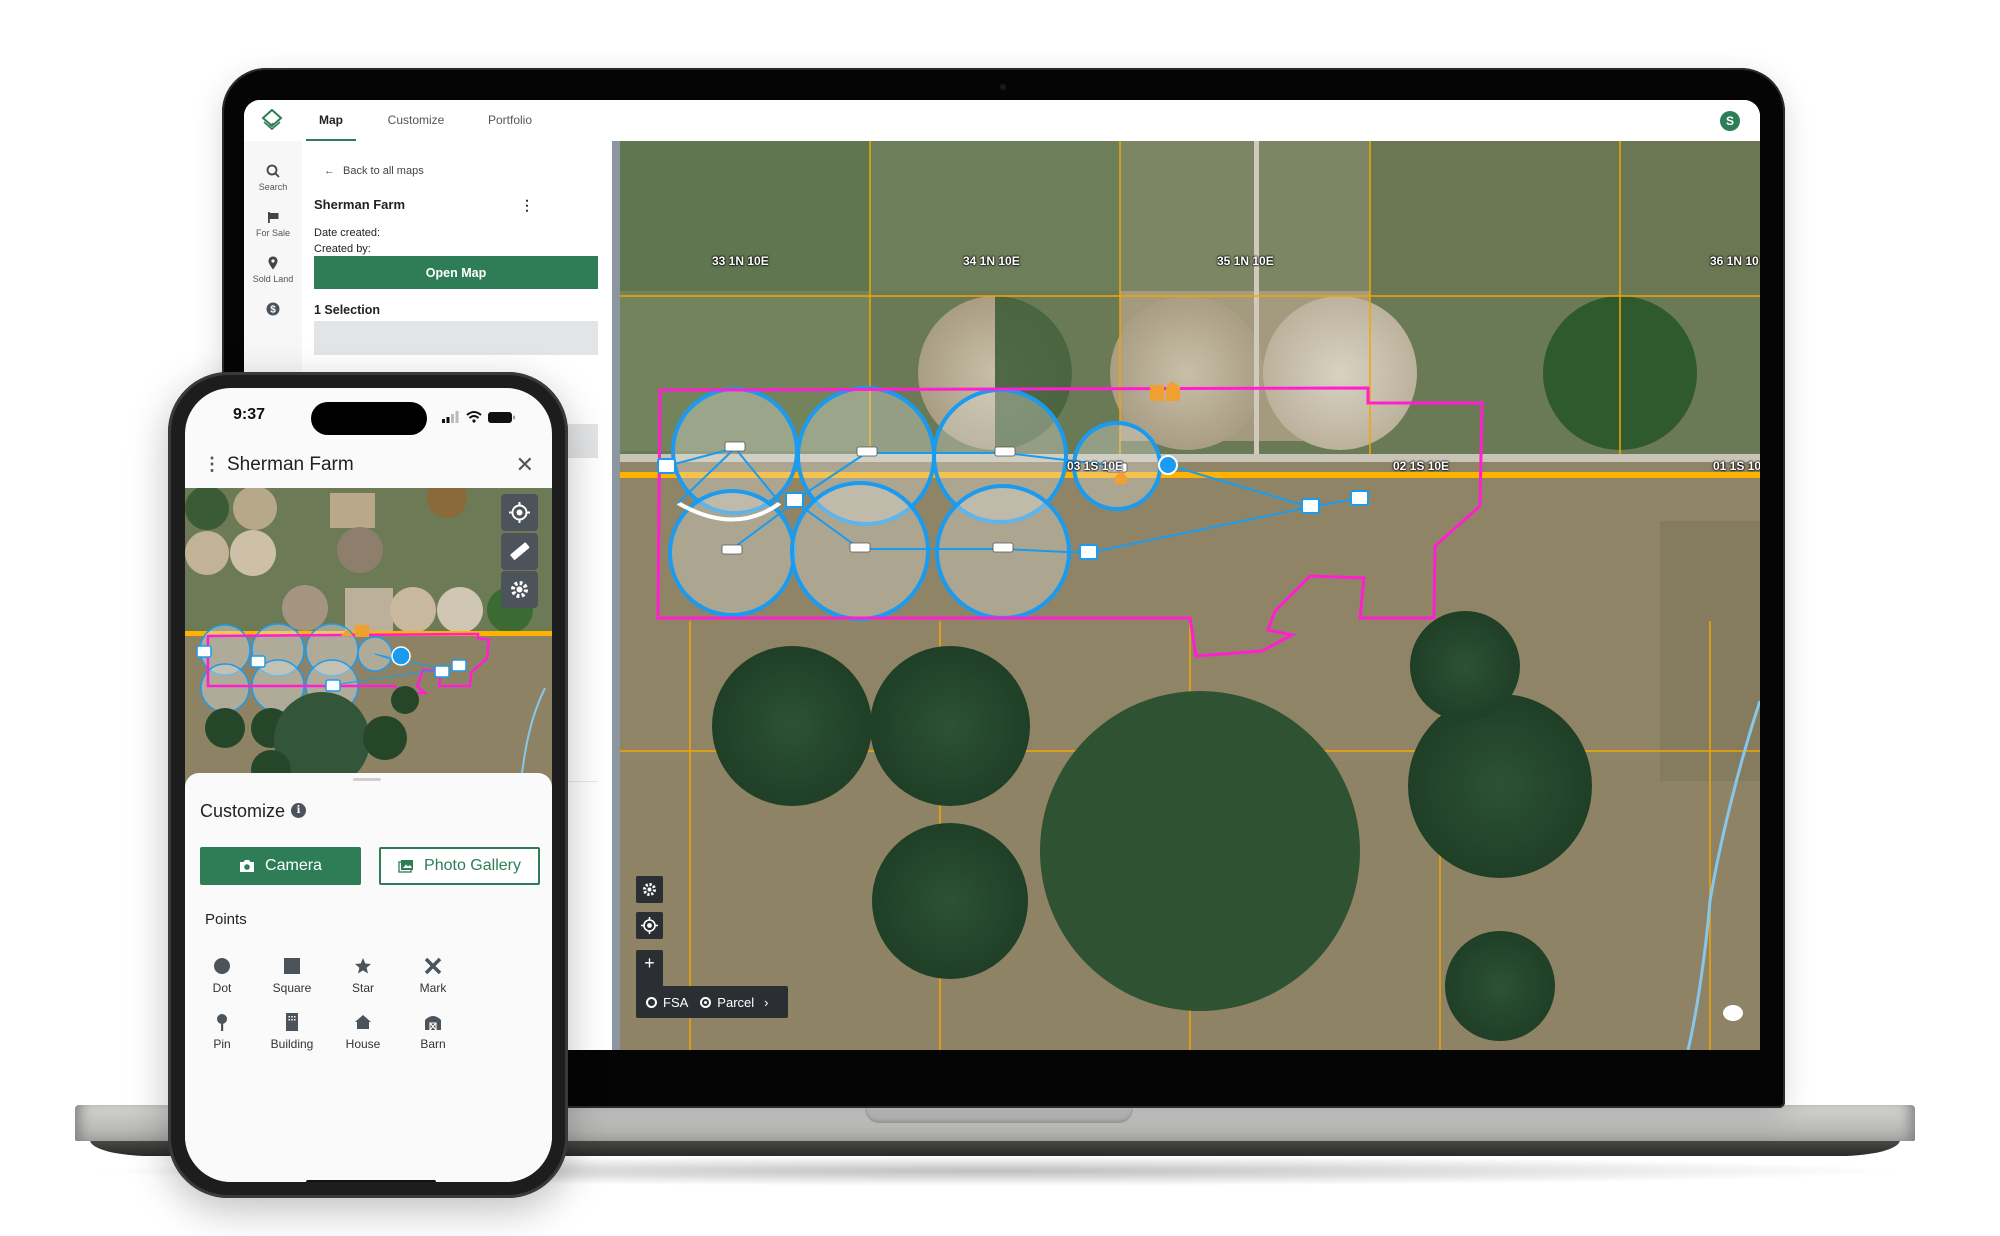  I want to click on tab-customize: Customize, so click(416, 120).